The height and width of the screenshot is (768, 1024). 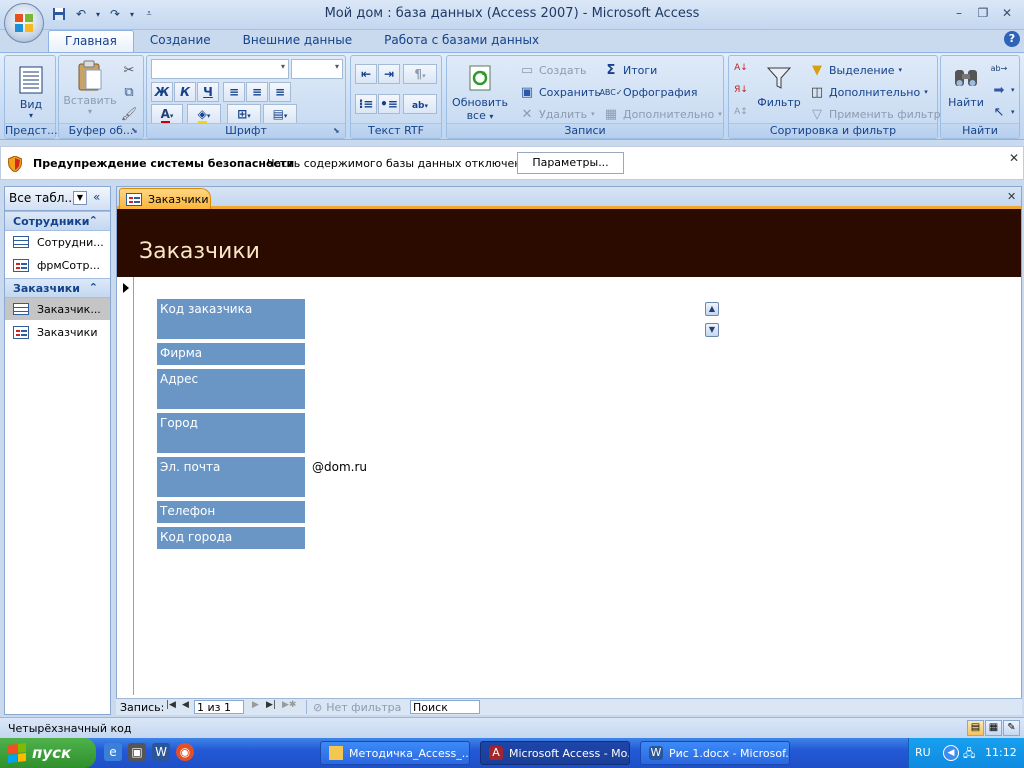 I want to click on font-size-combo: ▾, so click(x=317, y=69).